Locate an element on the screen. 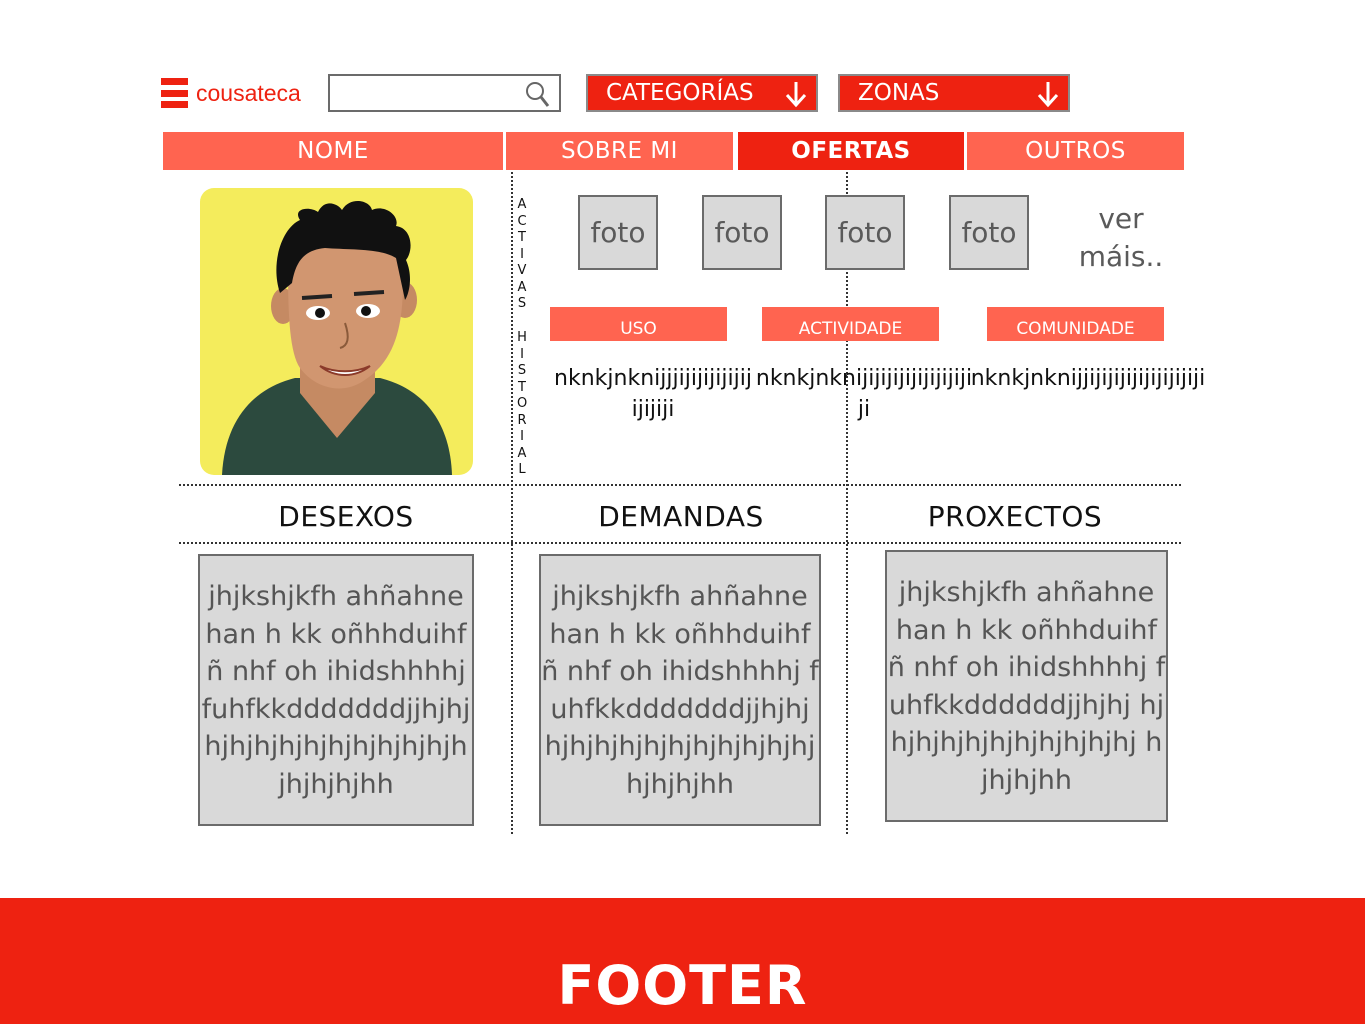 The image size is (1365, 1024). section-demandas: DEMANDAS is located at coordinates (681, 516).